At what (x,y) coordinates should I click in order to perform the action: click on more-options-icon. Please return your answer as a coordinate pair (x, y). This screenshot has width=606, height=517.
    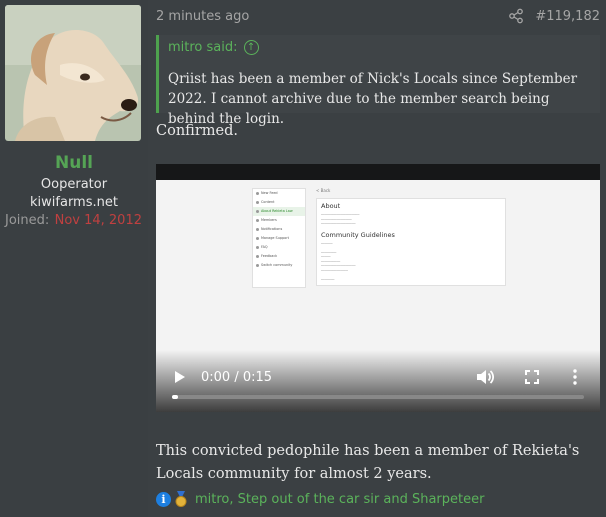
    Looking at the image, I should click on (575, 377).